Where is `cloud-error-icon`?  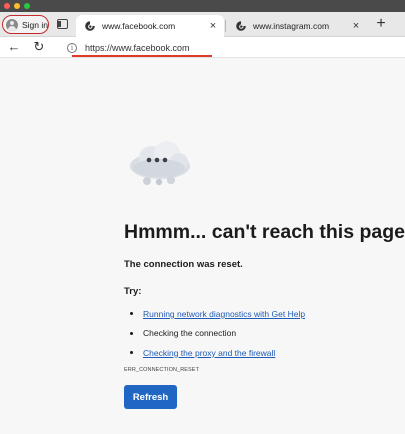
cloud-error-icon is located at coordinates (160, 164).